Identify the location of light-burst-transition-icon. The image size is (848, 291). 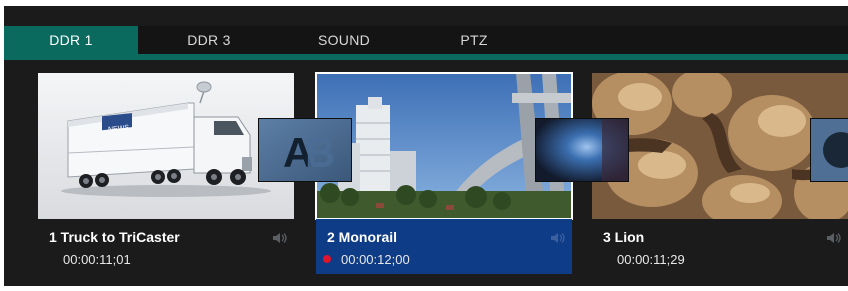
(582, 150).